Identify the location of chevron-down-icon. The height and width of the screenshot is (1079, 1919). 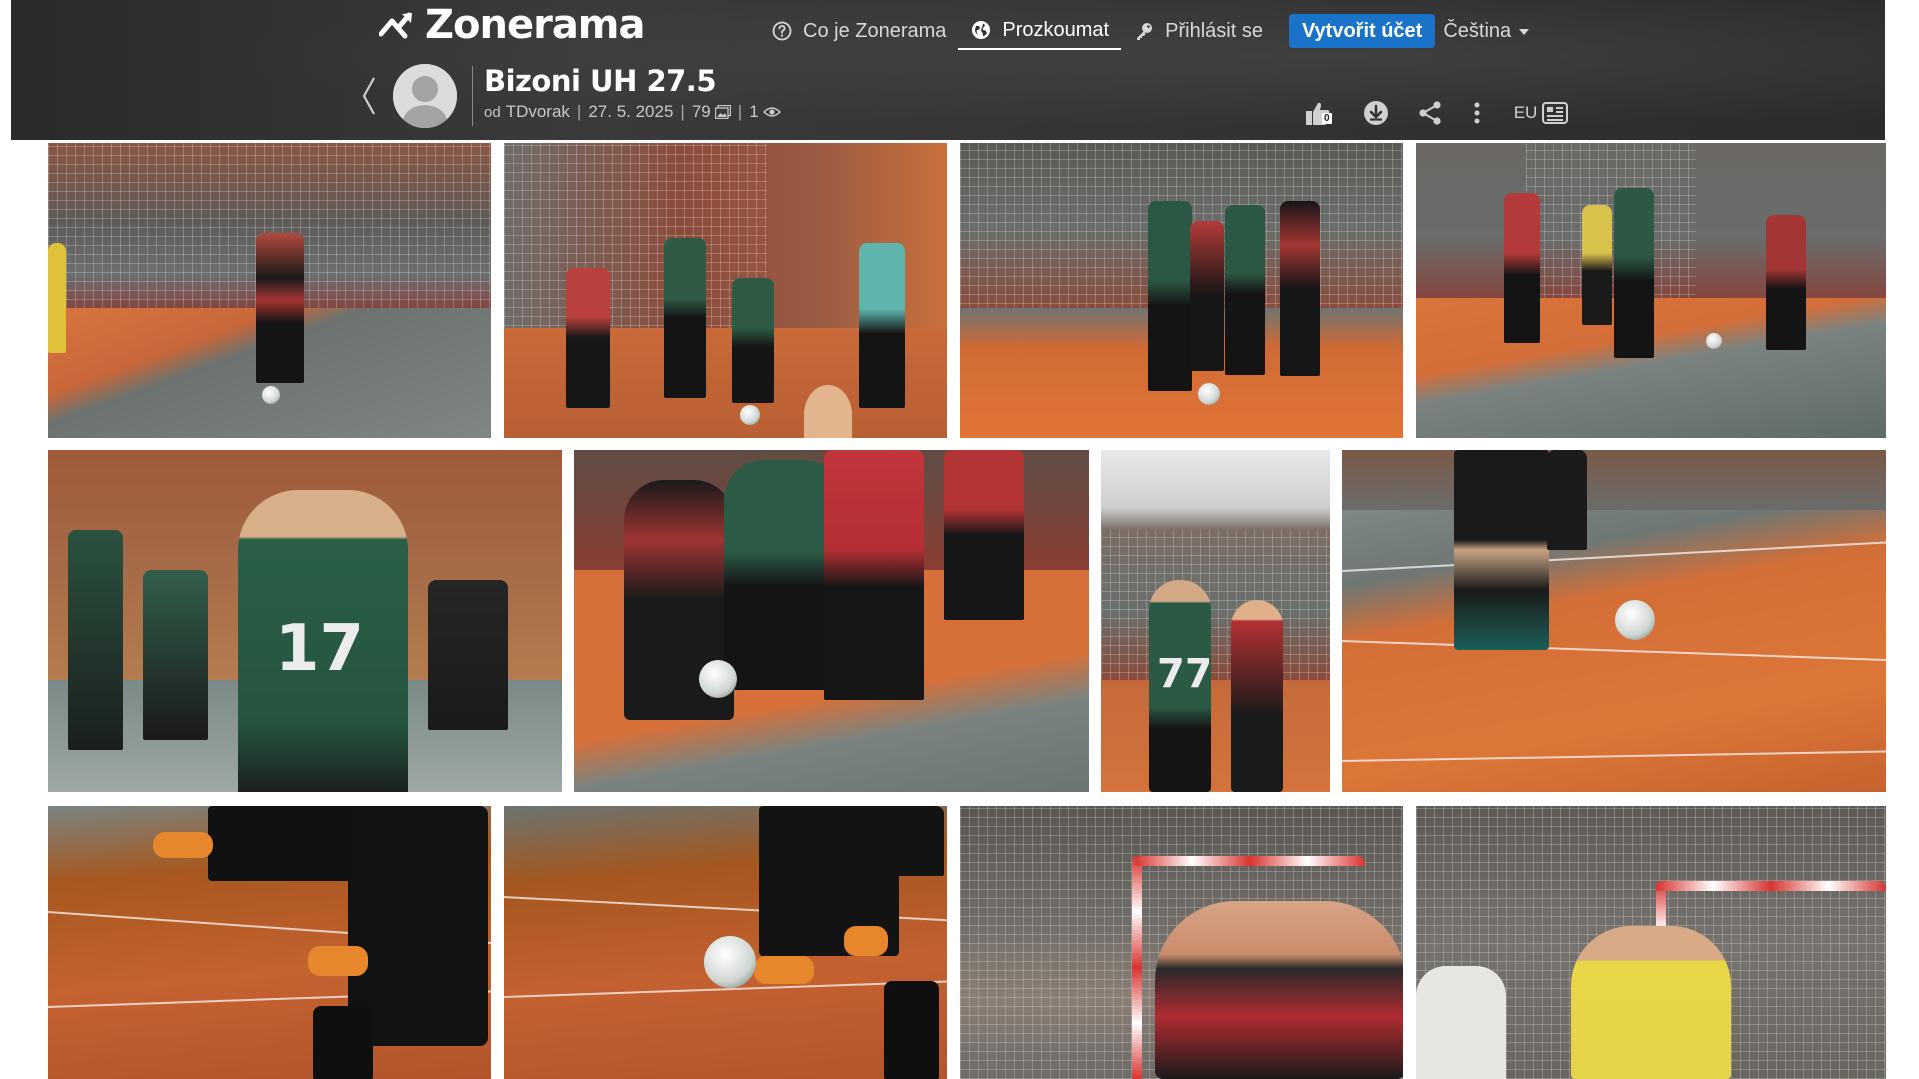
(1524, 32).